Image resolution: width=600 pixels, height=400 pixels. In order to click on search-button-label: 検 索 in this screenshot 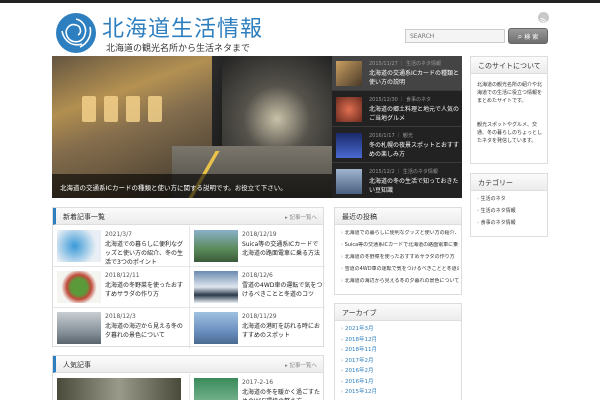, I will do `click(531, 37)`.